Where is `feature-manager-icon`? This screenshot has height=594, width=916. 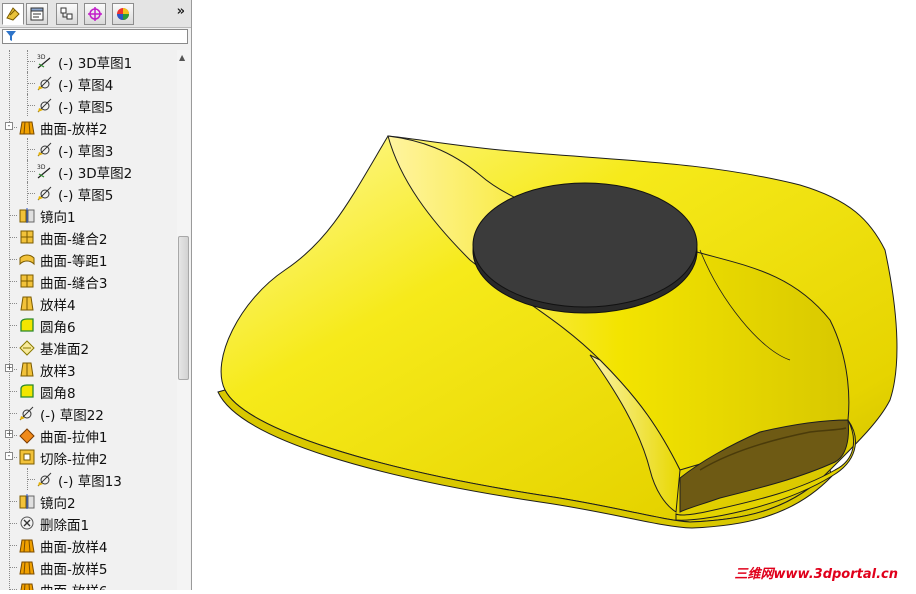
feature-manager-icon is located at coordinates (13, 14).